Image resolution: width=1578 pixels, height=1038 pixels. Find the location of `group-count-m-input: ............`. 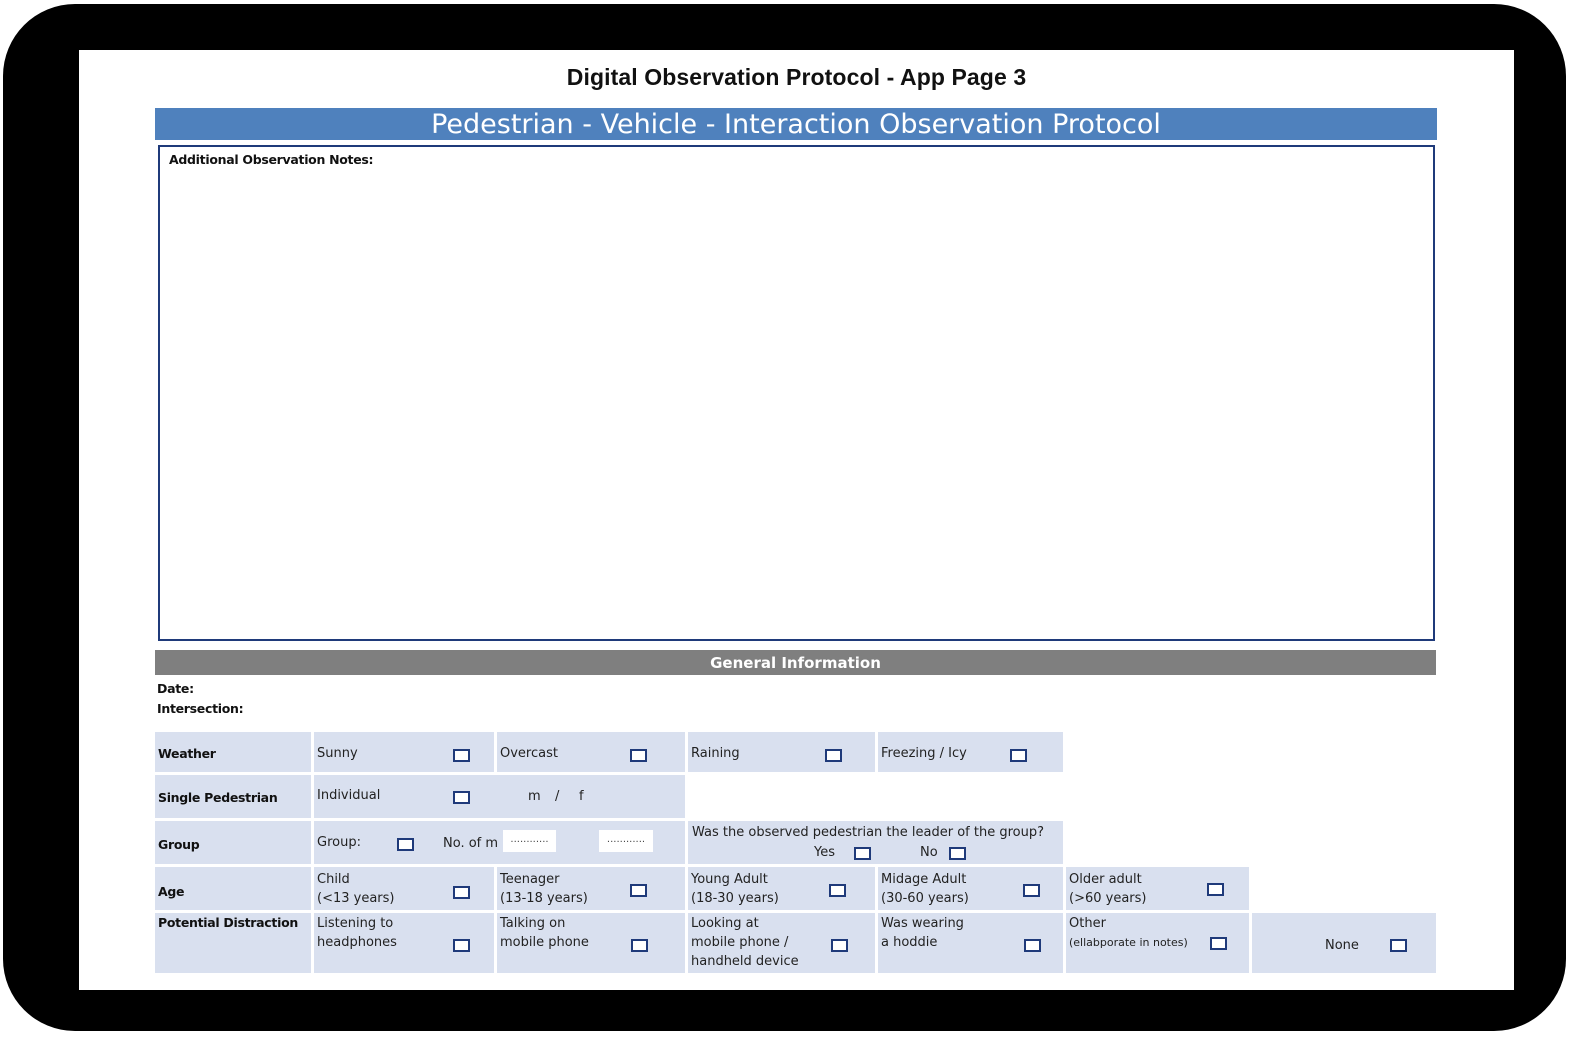

group-count-m-input: ............ is located at coordinates (529, 841).